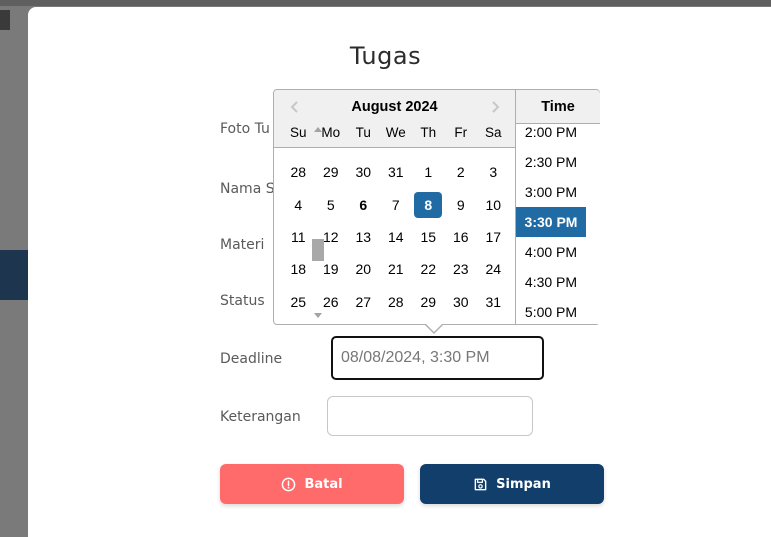 This screenshot has width=771, height=537. Describe the element at coordinates (385, 56) in the screenshot. I see `modal-title: Tugas` at that location.